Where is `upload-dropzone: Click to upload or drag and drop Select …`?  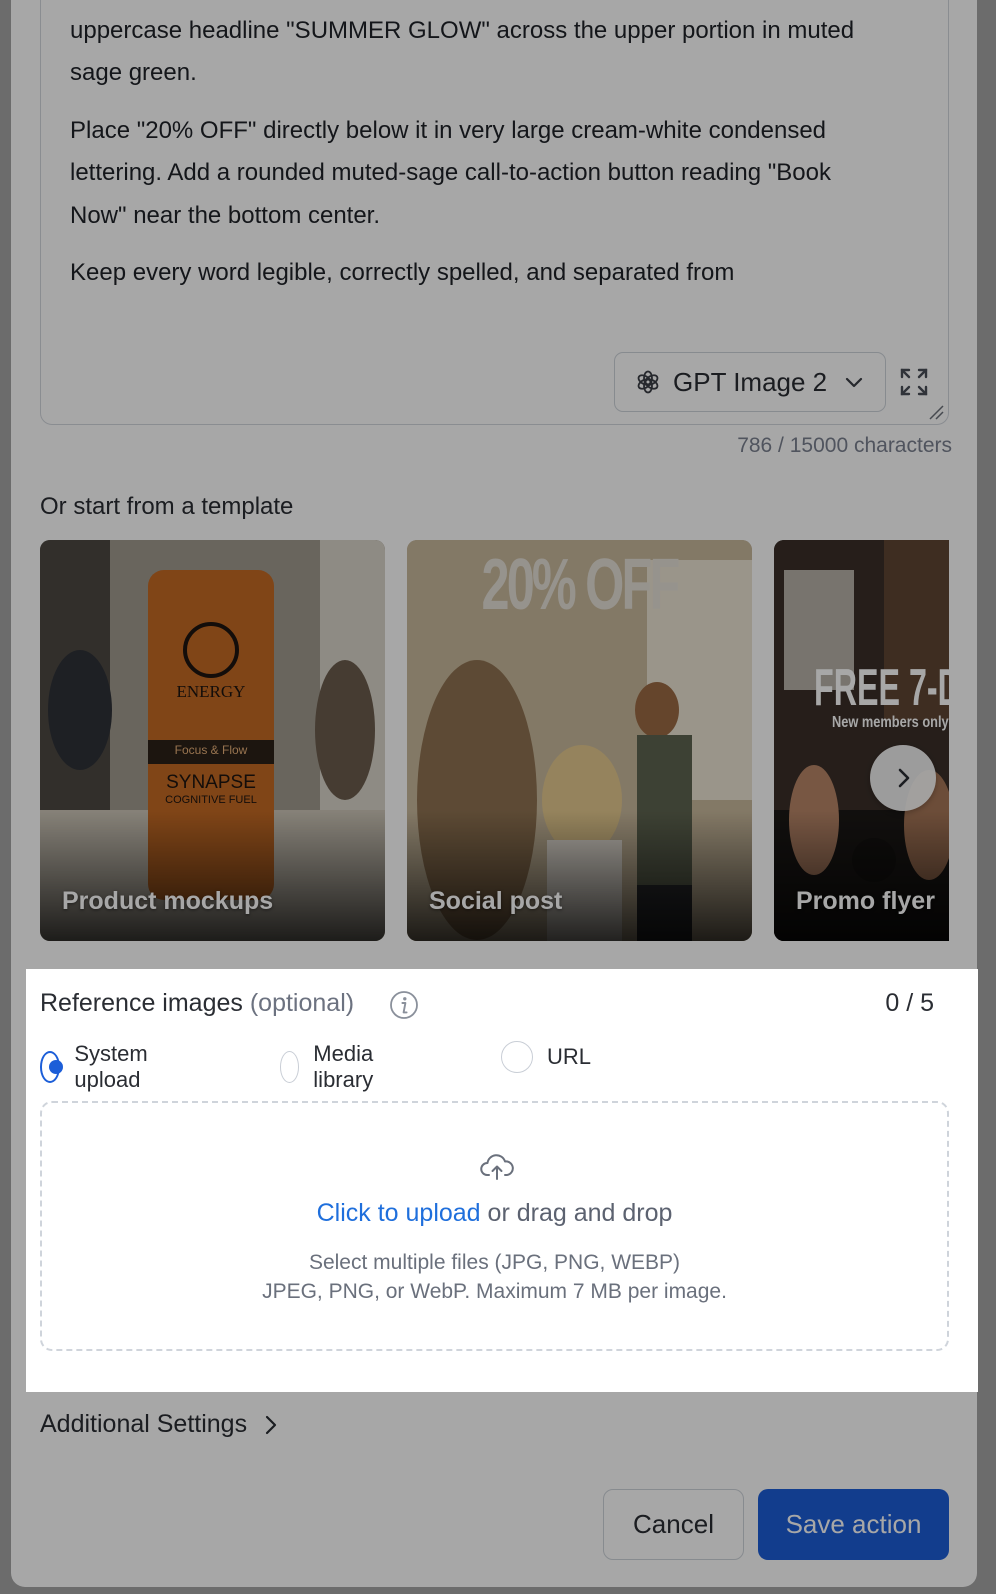 upload-dropzone: Click to upload or drag and drop Select … is located at coordinates (494, 1226).